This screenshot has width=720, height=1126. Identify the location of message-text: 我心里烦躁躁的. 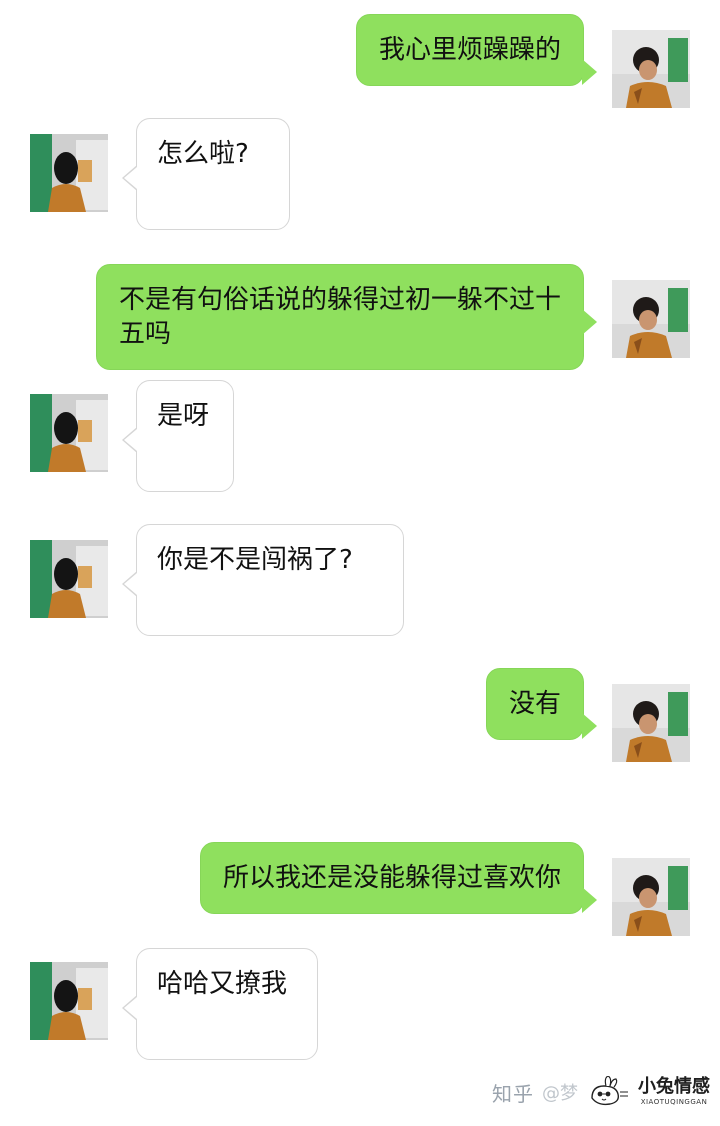
(469, 50).